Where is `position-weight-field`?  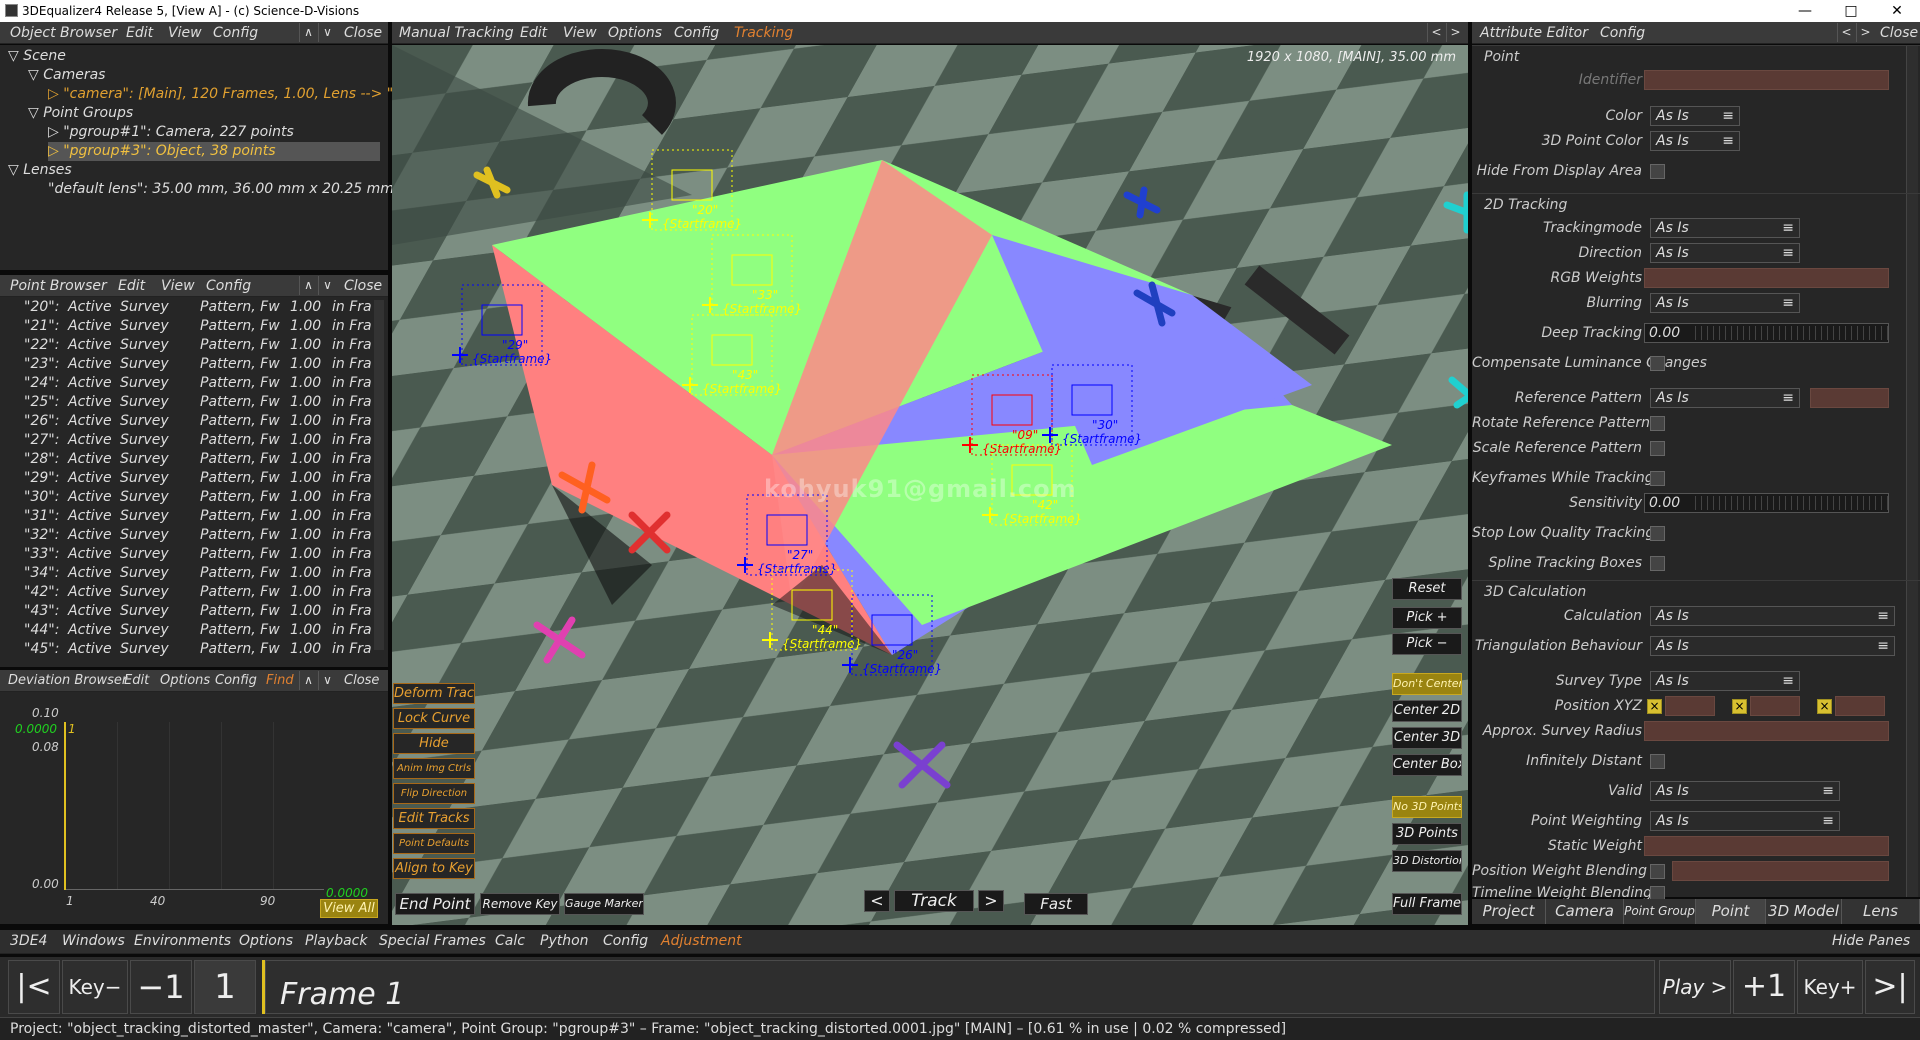 position-weight-field is located at coordinates (1780, 871).